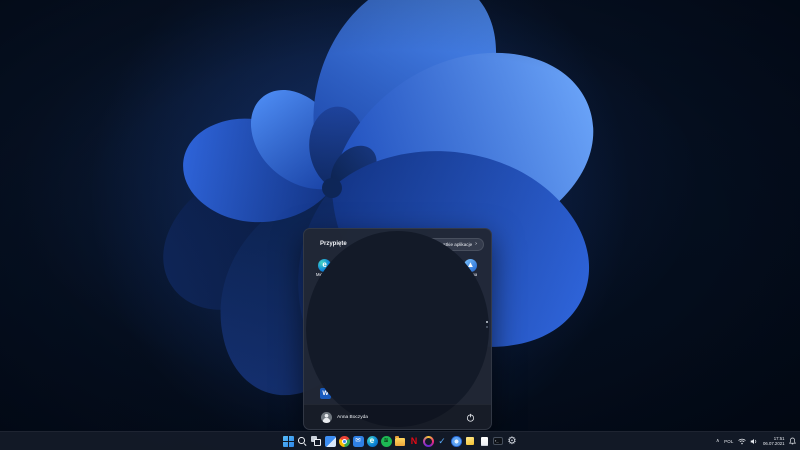  I want to click on tray-chevron-up-icon: ∧, so click(718, 441).